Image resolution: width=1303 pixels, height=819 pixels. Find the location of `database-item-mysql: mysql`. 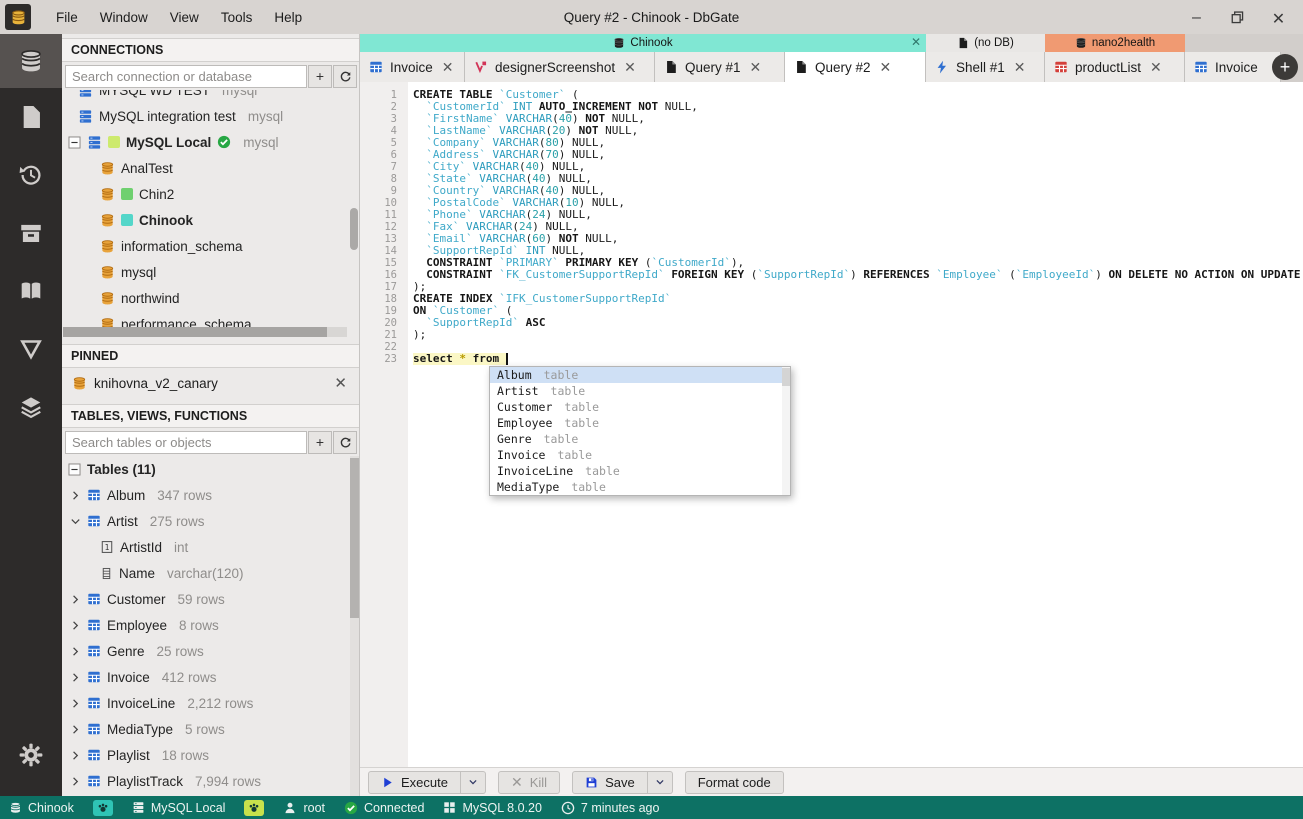

database-item-mysql: mysql is located at coordinates (210, 272).